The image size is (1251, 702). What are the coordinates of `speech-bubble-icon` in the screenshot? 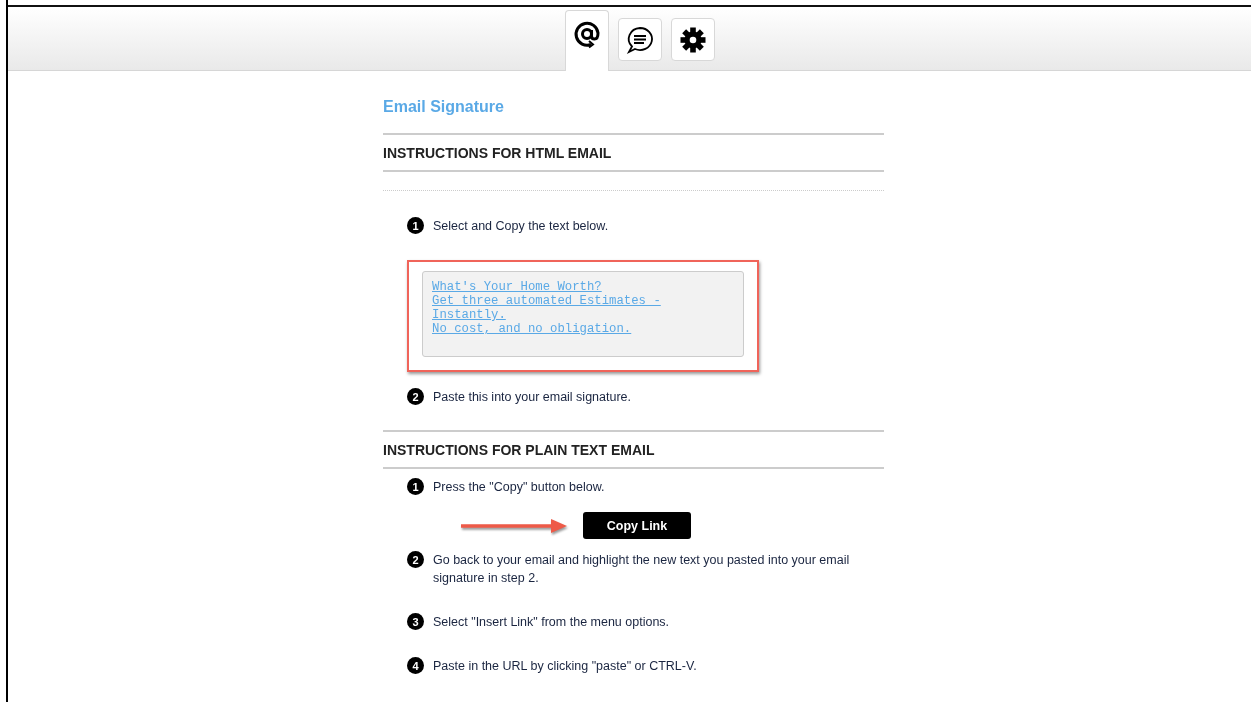 It's located at (639, 39).